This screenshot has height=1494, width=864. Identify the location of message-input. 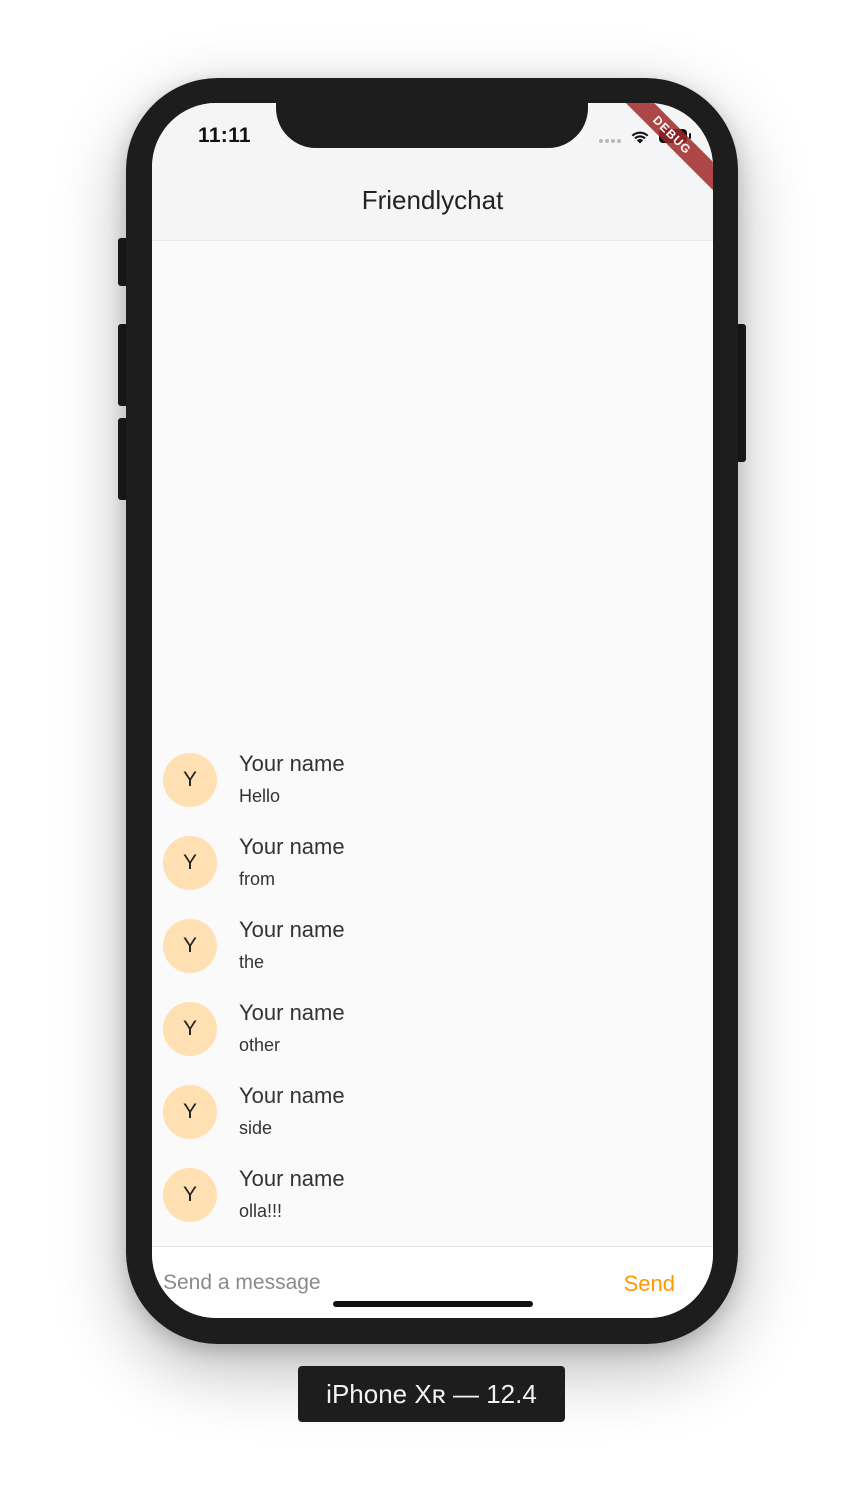
(373, 1283).